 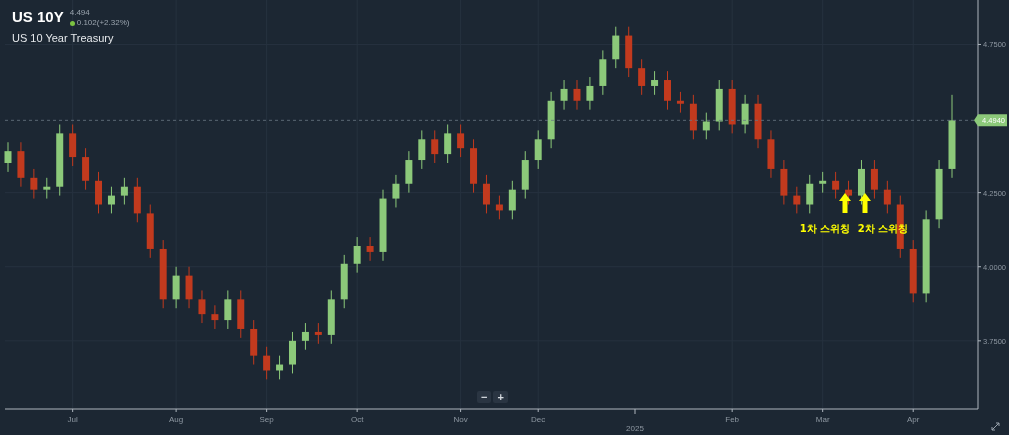 What do you see at coordinates (500, 397) in the screenshot?
I see `zoom-button: +` at bounding box center [500, 397].